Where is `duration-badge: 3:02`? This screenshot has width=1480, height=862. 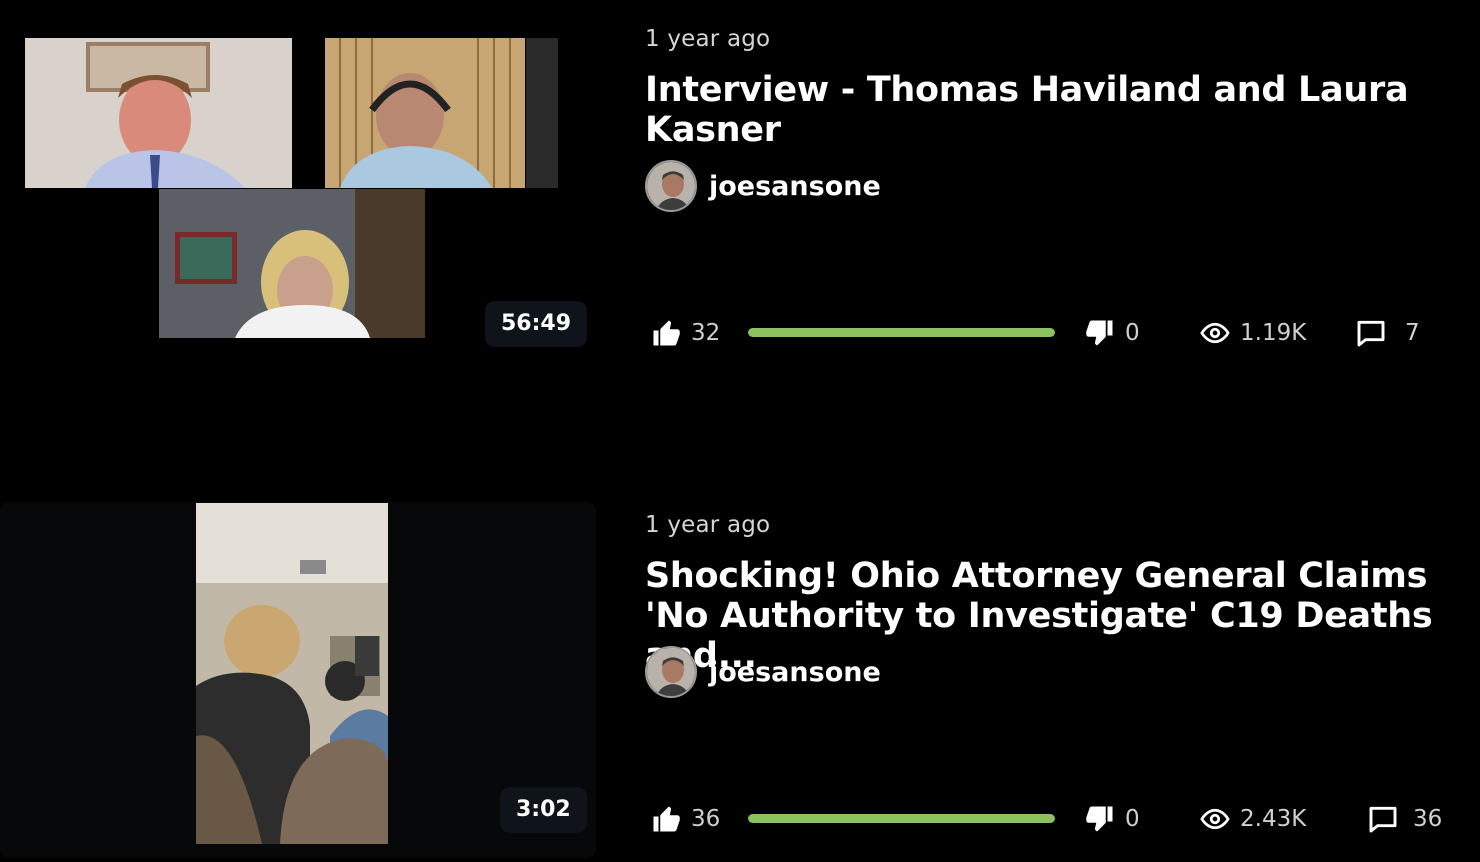 duration-badge: 3:02 is located at coordinates (543, 810).